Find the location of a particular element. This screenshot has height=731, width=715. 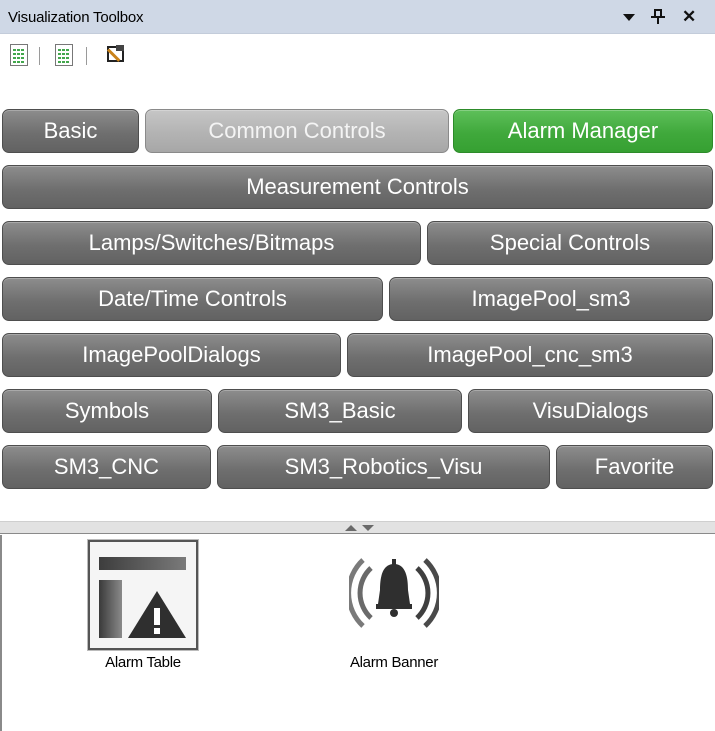

tab-symbols: Symbols is located at coordinates (107, 411).